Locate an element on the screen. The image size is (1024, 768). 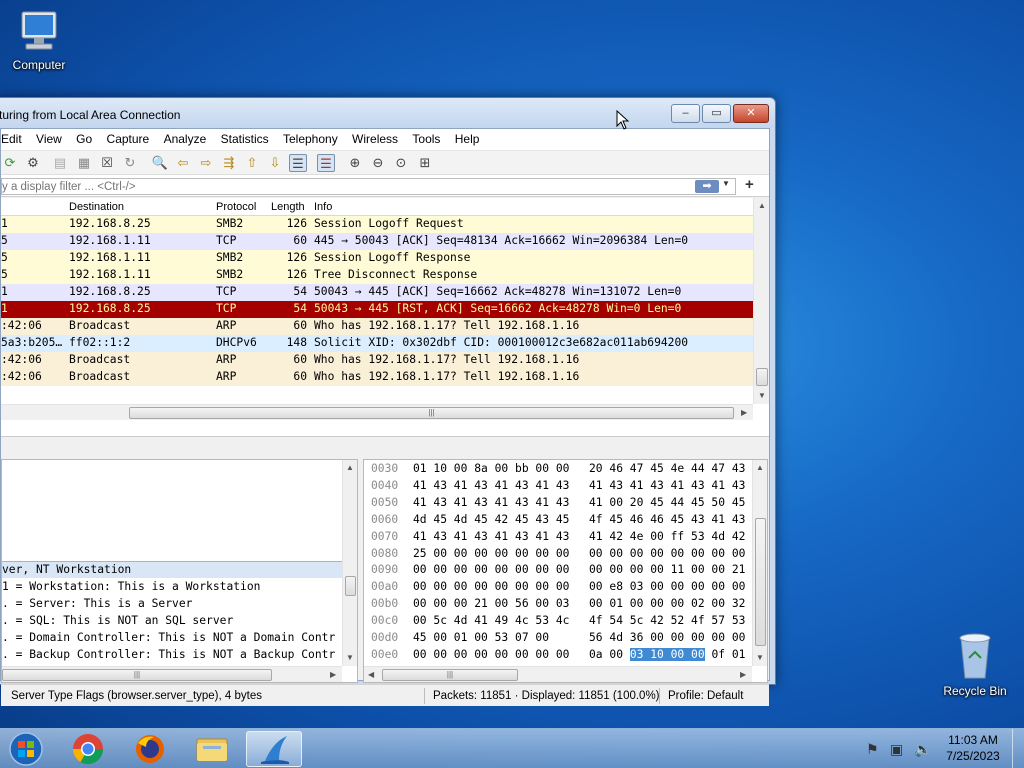
taskbar-wireshark is located at coordinates (274, 749).